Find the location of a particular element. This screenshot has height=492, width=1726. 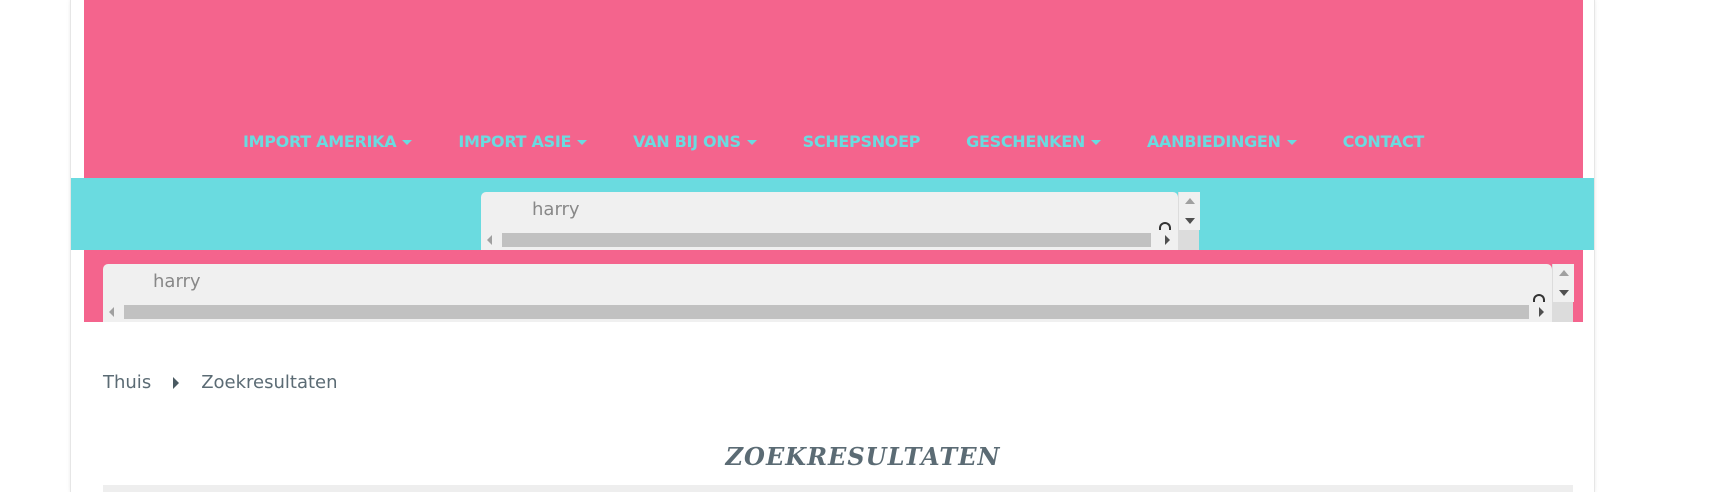

nav-item-schepsnoep: SCHEPSNOEP is located at coordinates (862, 141).